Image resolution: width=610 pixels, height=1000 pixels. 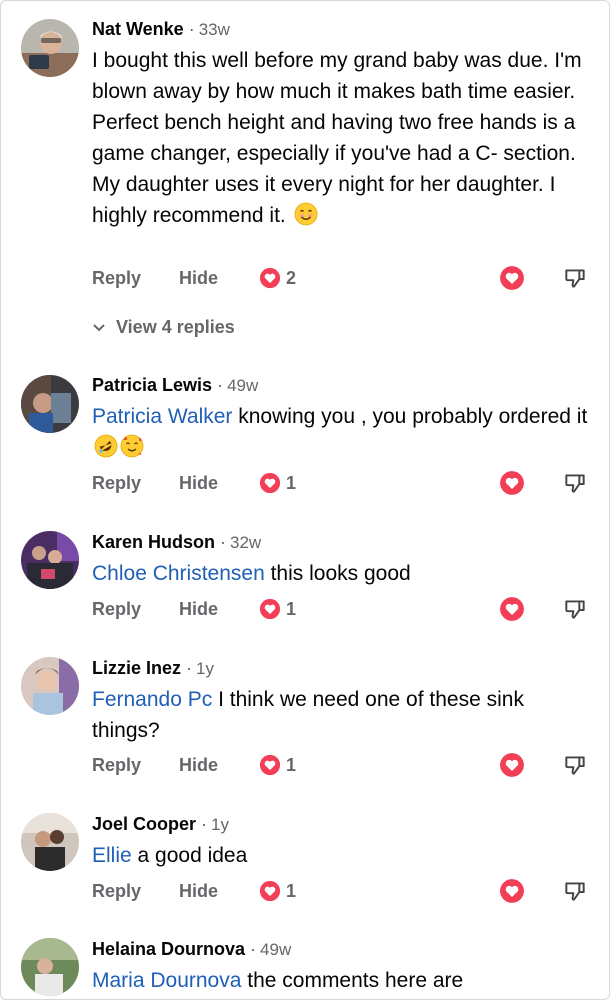 What do you see at coordinates (162, 416) in the screenshot?
I see `mention-link: Patricia Walker` at bounding box center [162, 416].